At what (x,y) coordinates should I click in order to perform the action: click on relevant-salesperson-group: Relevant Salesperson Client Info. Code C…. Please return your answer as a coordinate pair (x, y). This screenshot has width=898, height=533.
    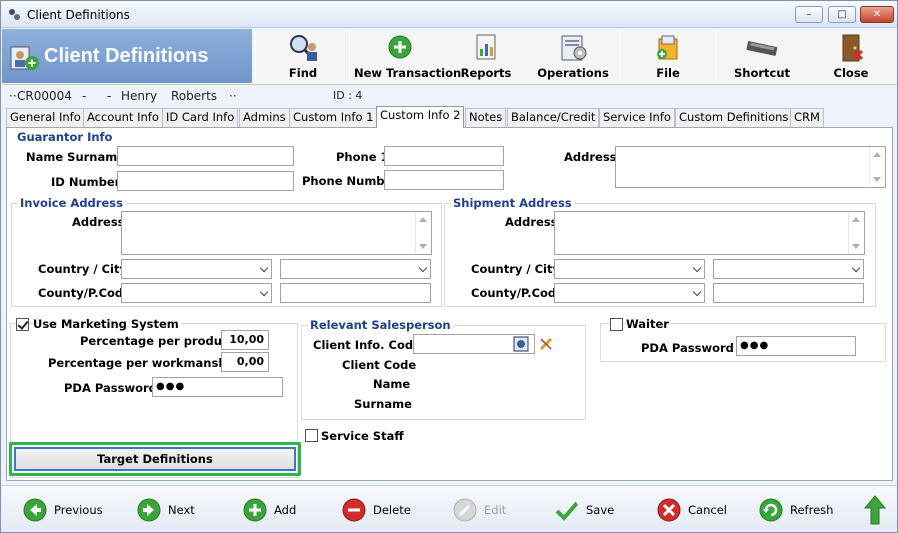
    Looking at the image, I should click on (443, 369).